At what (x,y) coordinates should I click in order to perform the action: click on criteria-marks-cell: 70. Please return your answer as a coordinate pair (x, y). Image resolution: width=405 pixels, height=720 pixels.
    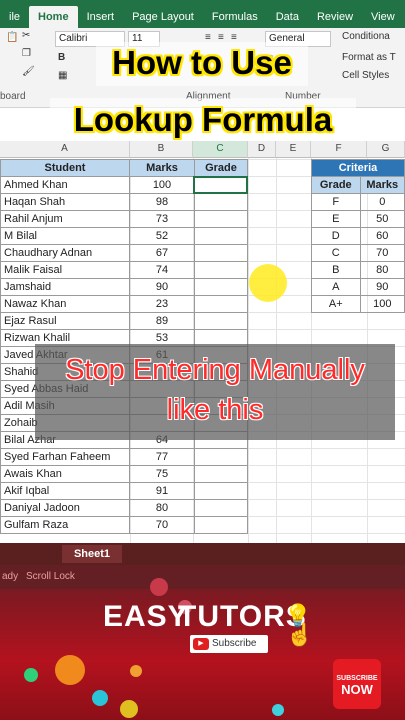
    Looking at the image, I should click on (382, 253).